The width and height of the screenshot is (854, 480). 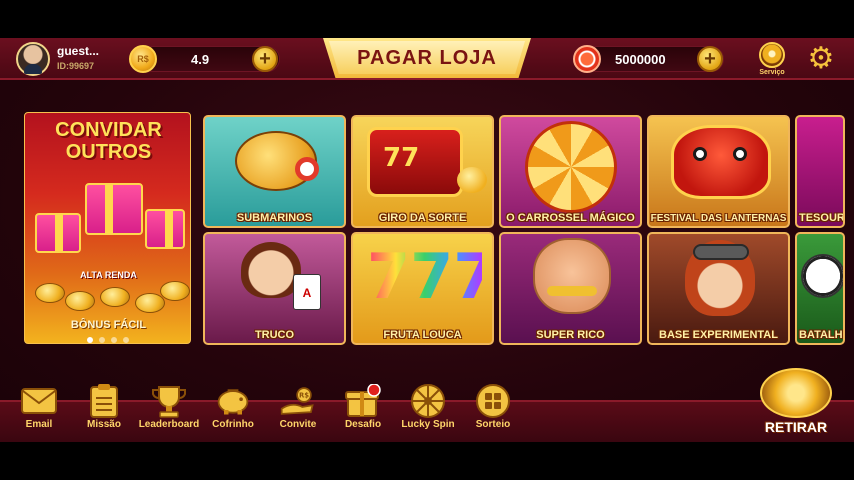 I want to click on nav-desafio: Desafio, so click(x=363, y=412).